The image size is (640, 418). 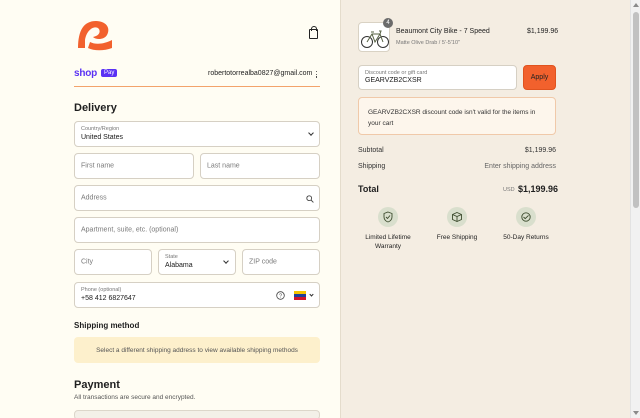 What do you see at coordinates (102, 137) in the screenshot?
I see `country-value: United States` at bounding box center [102, 137].